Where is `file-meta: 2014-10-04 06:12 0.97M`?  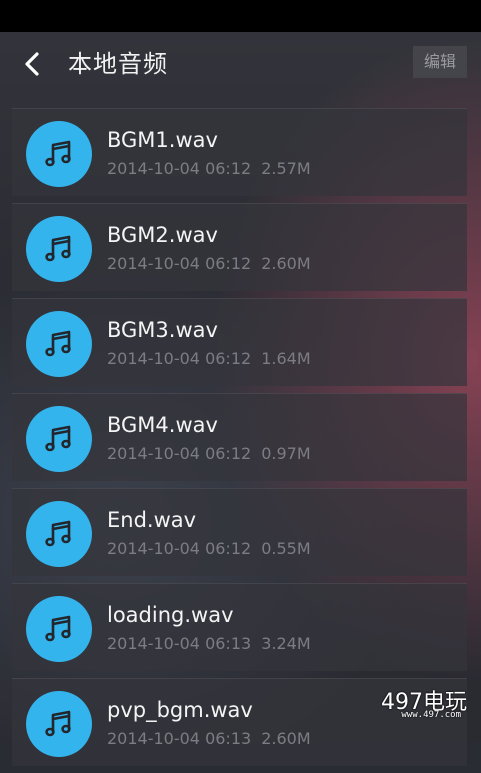
file-meta: 2014-10-04 06:12 0.97M is located at coordinates (209, 453).